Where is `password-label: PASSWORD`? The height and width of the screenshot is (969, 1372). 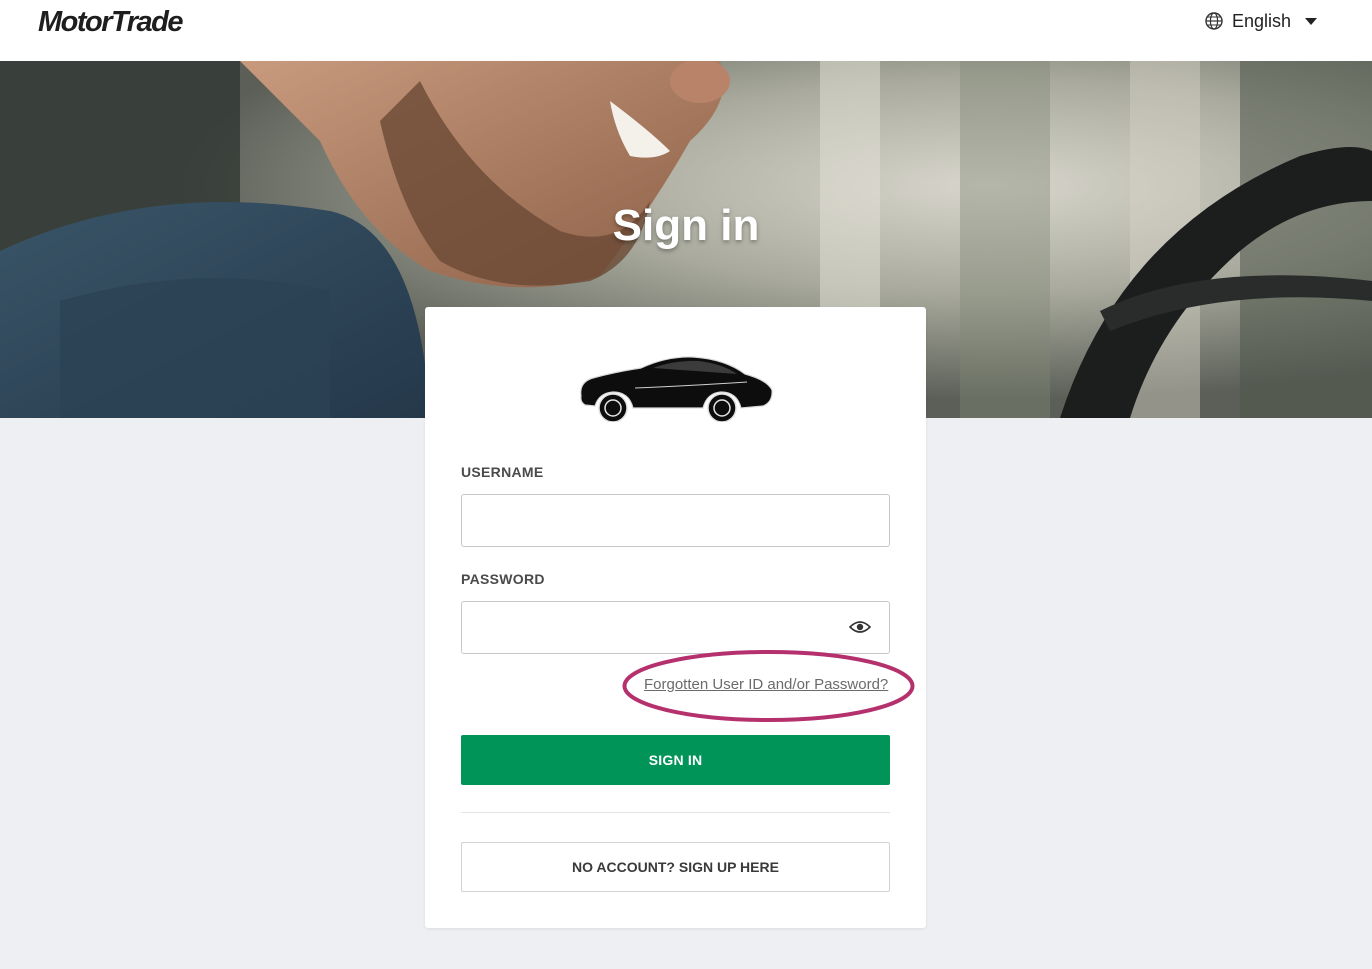 password-label: PASSWORD is located at coordinates (503, 579).